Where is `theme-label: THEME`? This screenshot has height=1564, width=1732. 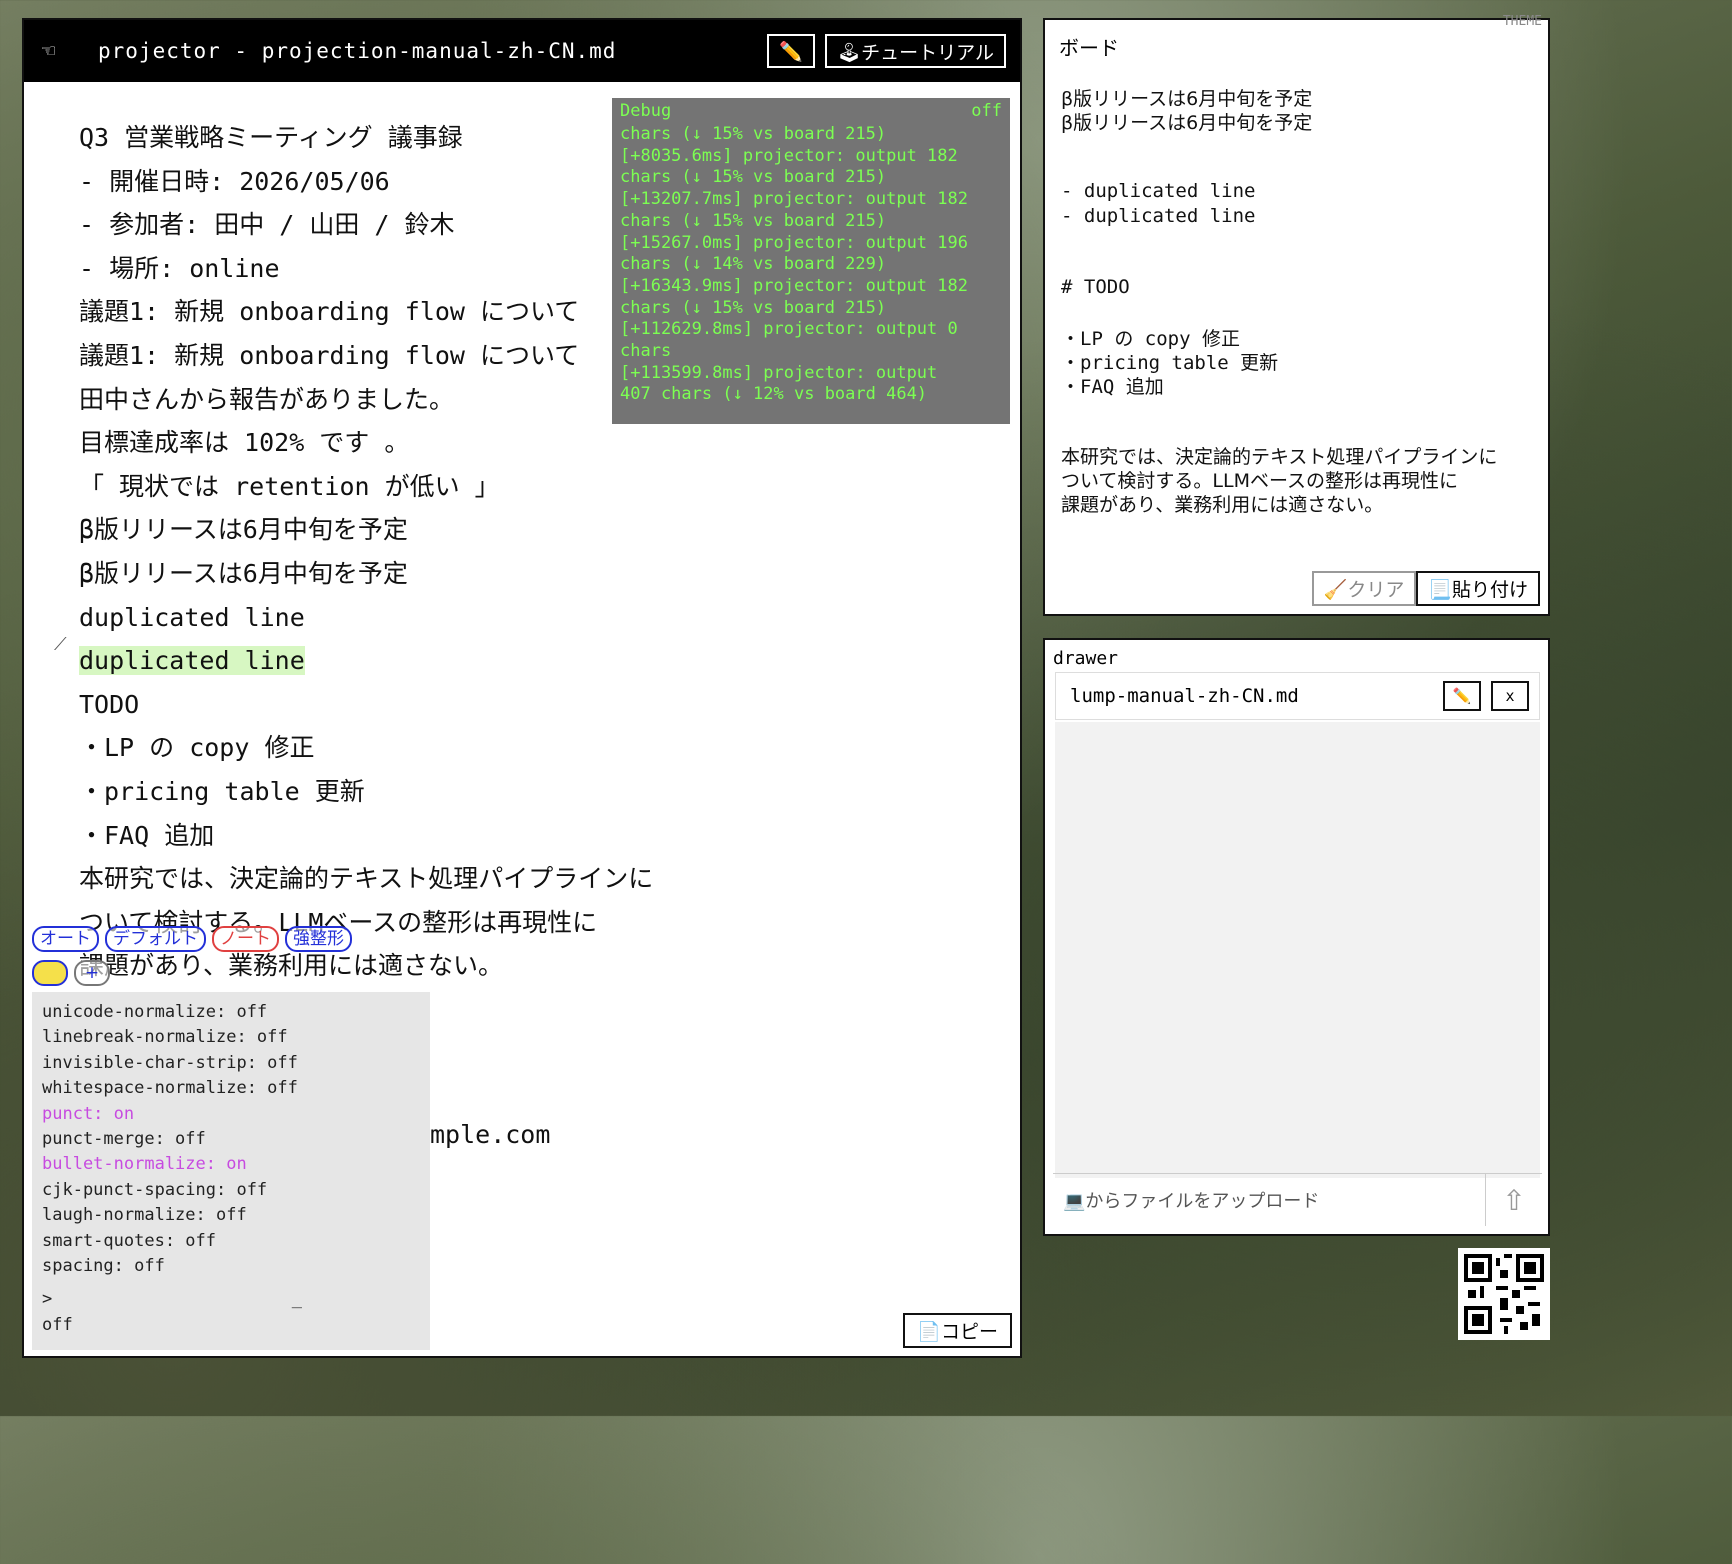 theme-label: THEME is located at coordinates (1522, 21).